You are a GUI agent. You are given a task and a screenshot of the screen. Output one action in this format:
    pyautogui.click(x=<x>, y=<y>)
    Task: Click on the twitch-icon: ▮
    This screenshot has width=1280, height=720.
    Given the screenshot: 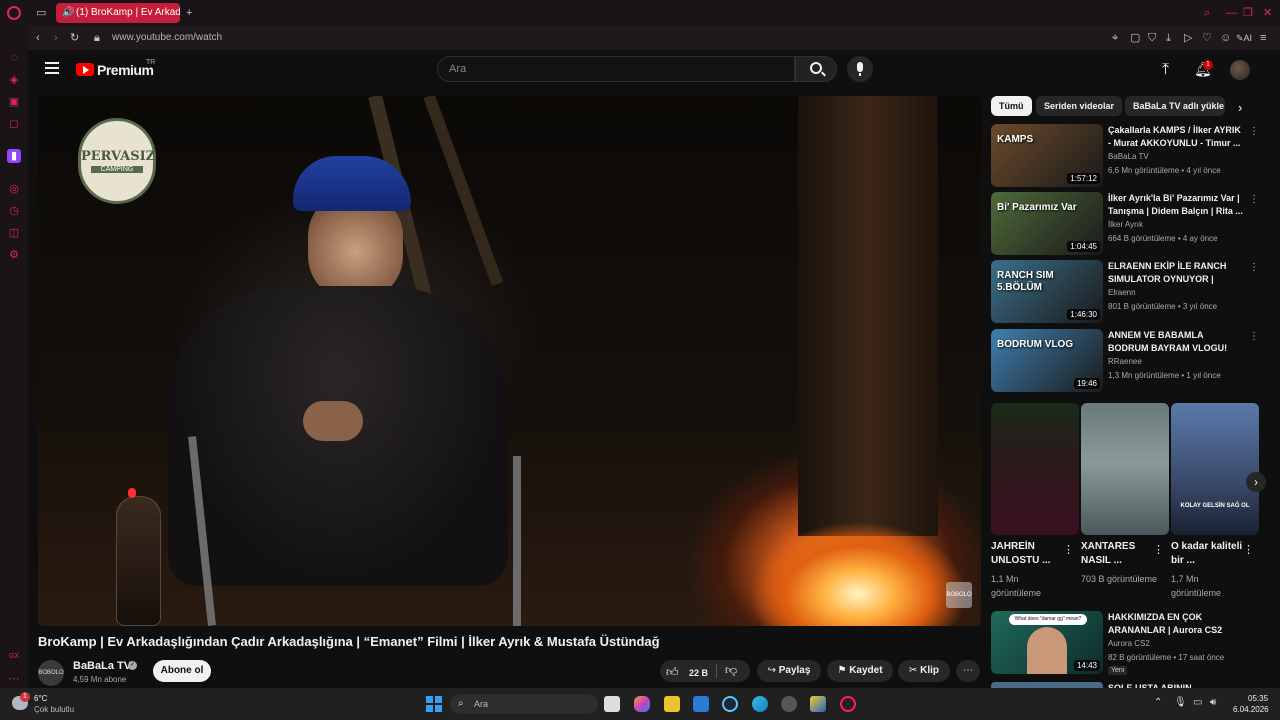 What is the action you would take?
    pyautogui.click(x=14, y=156)
    